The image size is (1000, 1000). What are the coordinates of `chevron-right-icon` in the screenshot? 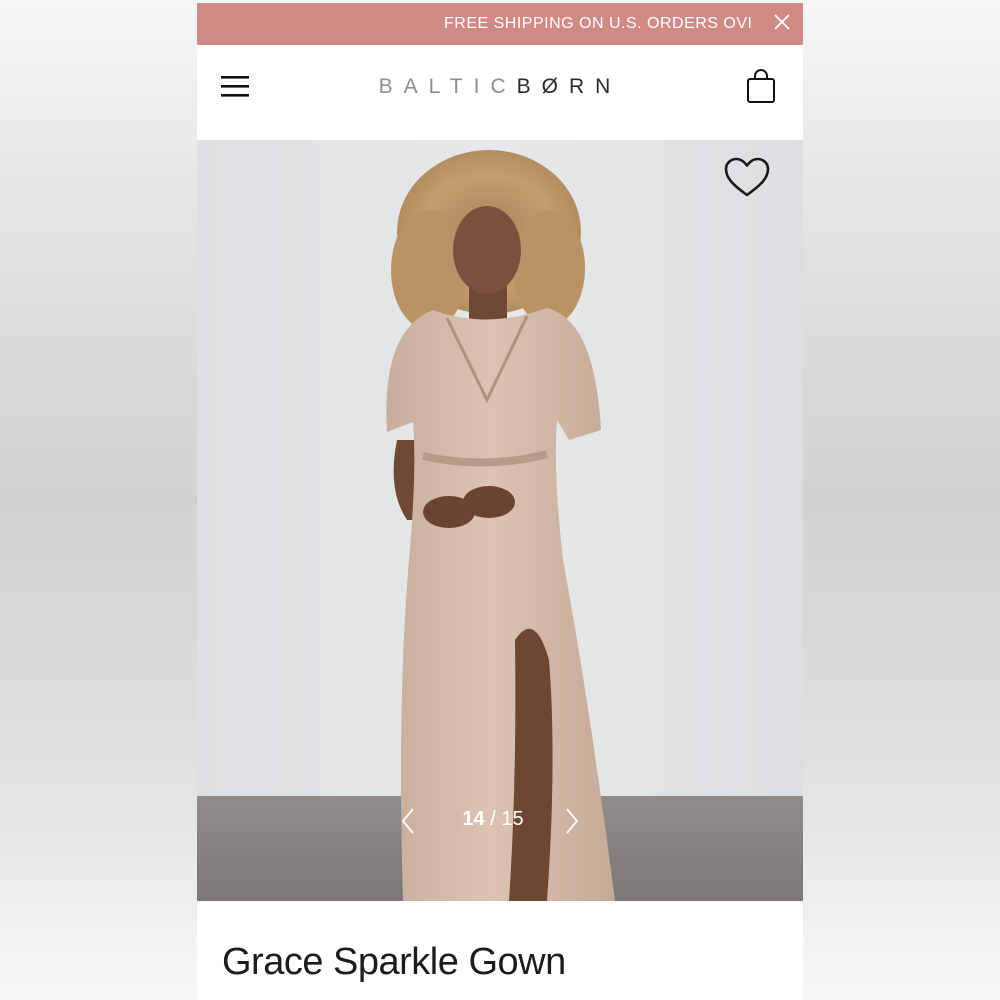 It's located at (571, 821).